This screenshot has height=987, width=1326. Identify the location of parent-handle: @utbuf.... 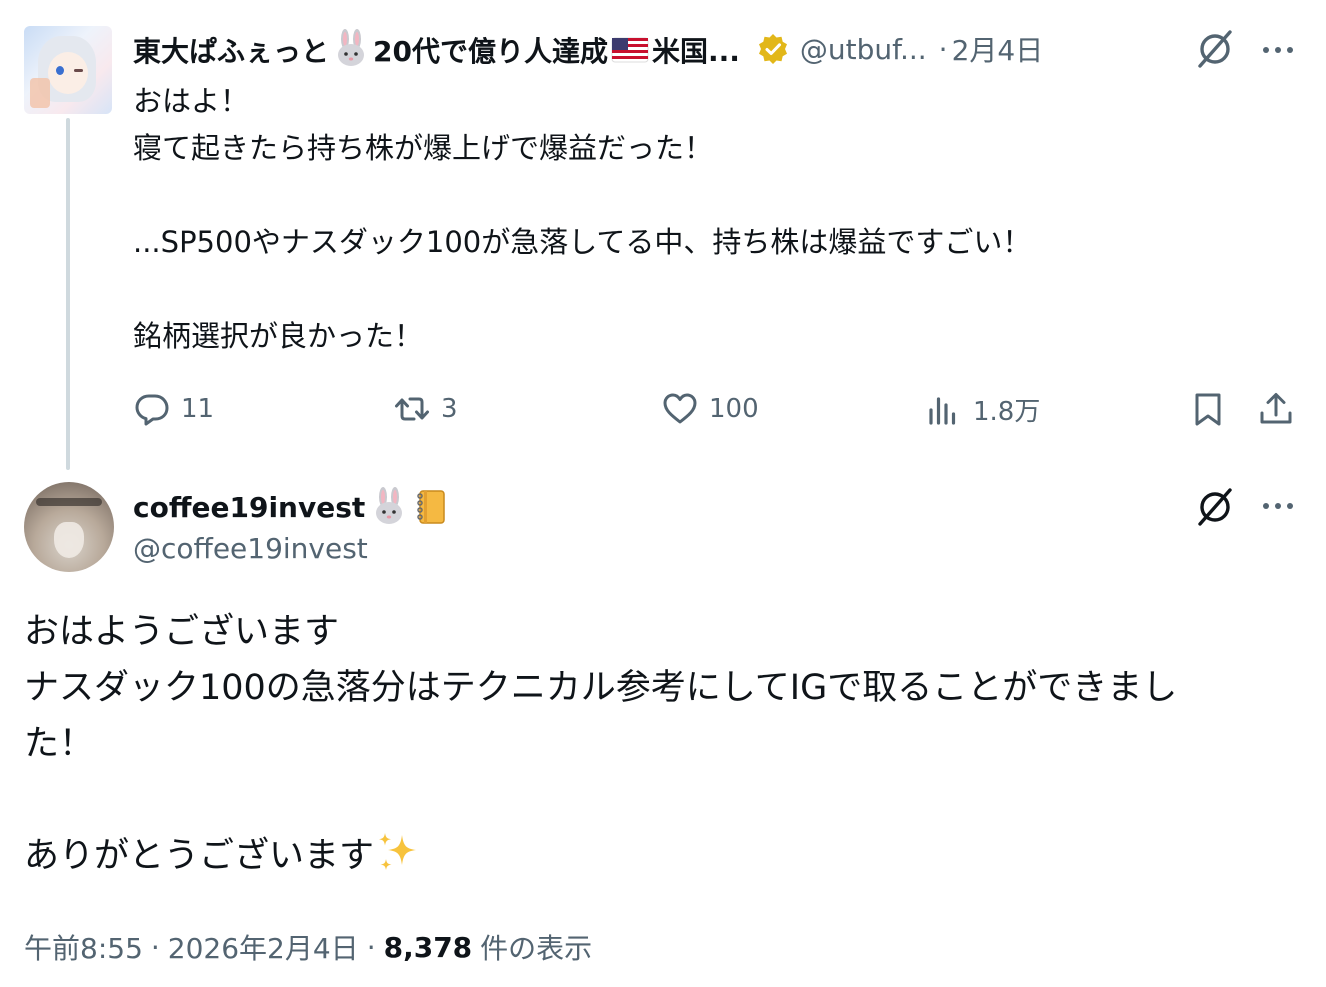
(863, 49).